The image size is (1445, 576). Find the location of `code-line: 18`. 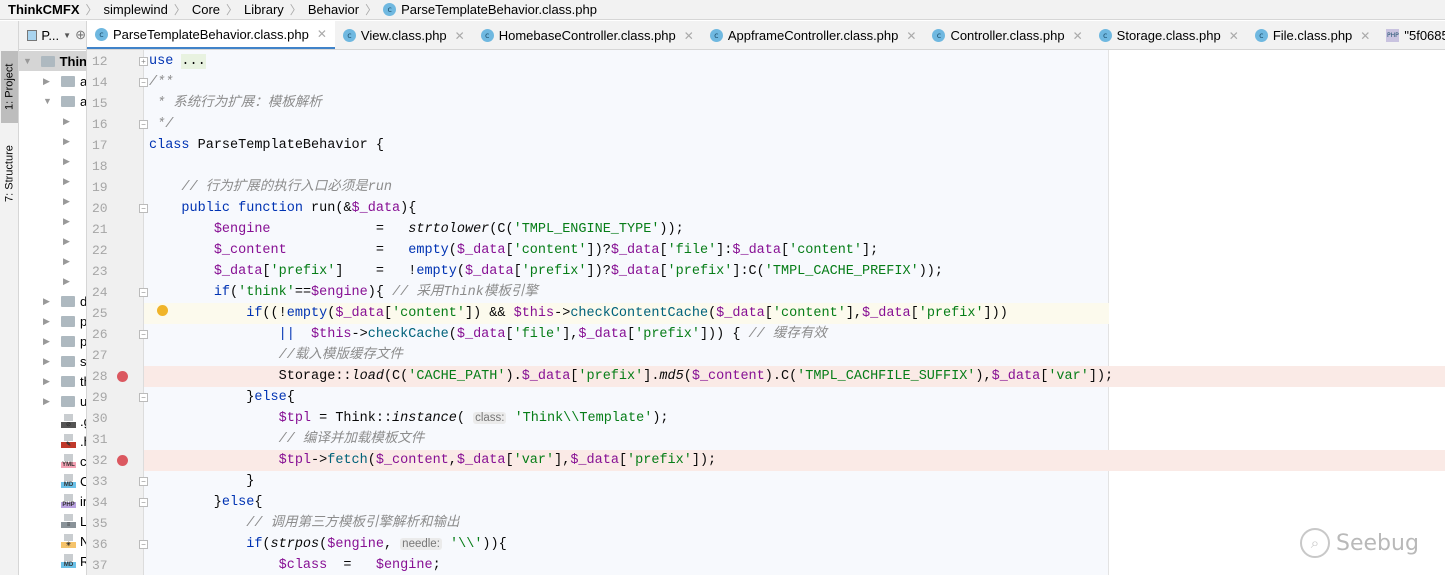

code-line: 18 is located at coordinates (722, 166).